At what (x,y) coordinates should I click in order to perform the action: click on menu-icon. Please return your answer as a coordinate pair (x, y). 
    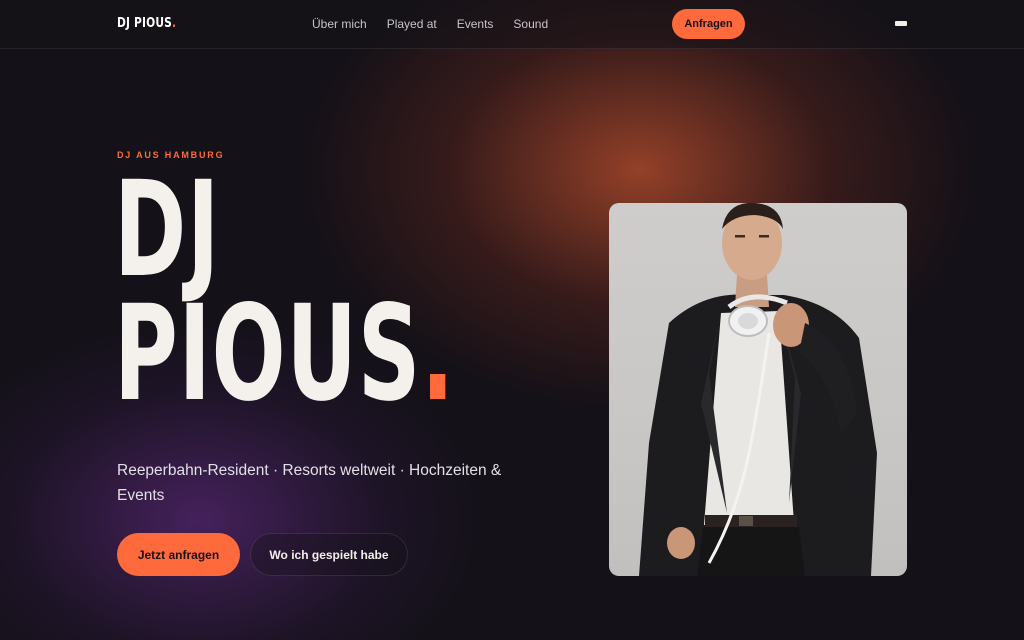
    Looking at the image, I should click on (901, 23).